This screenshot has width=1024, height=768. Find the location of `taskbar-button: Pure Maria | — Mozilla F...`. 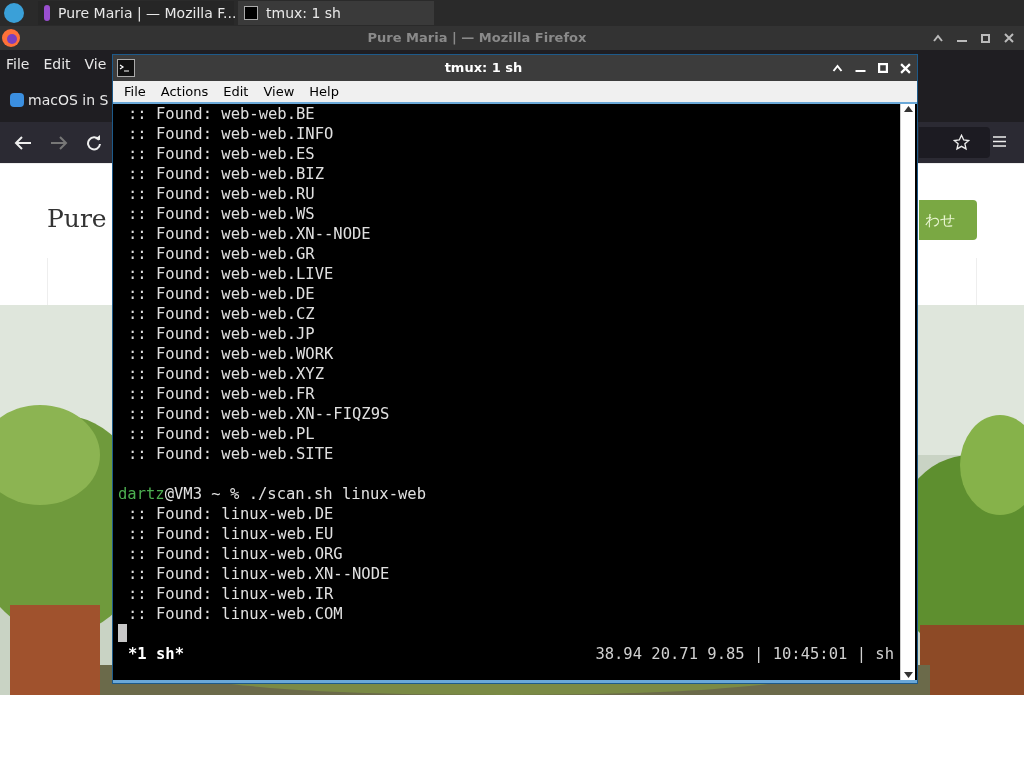

taskbar-button: Pure Maria | — Mozilla F... is located at coordinates (136, 13).